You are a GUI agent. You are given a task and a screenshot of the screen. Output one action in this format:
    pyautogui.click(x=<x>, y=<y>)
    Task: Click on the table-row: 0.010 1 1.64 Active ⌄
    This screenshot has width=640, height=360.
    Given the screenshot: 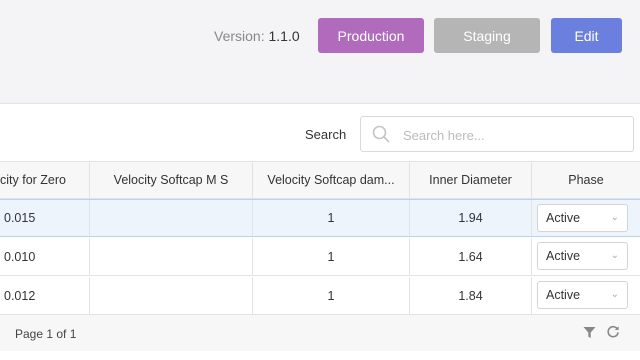 What is the action you would take?
    pyautogui.click(x=320, y=257)
    